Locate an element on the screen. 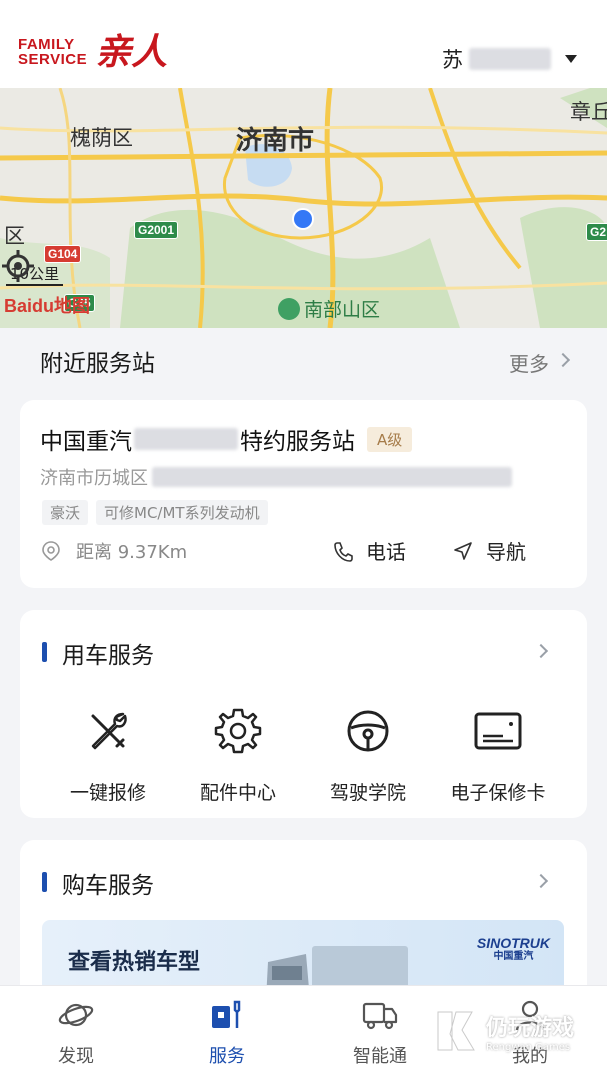 The width and height of the screenshot is (607, 1080). user-selector: 苏 is located at coordinates (509, 59).